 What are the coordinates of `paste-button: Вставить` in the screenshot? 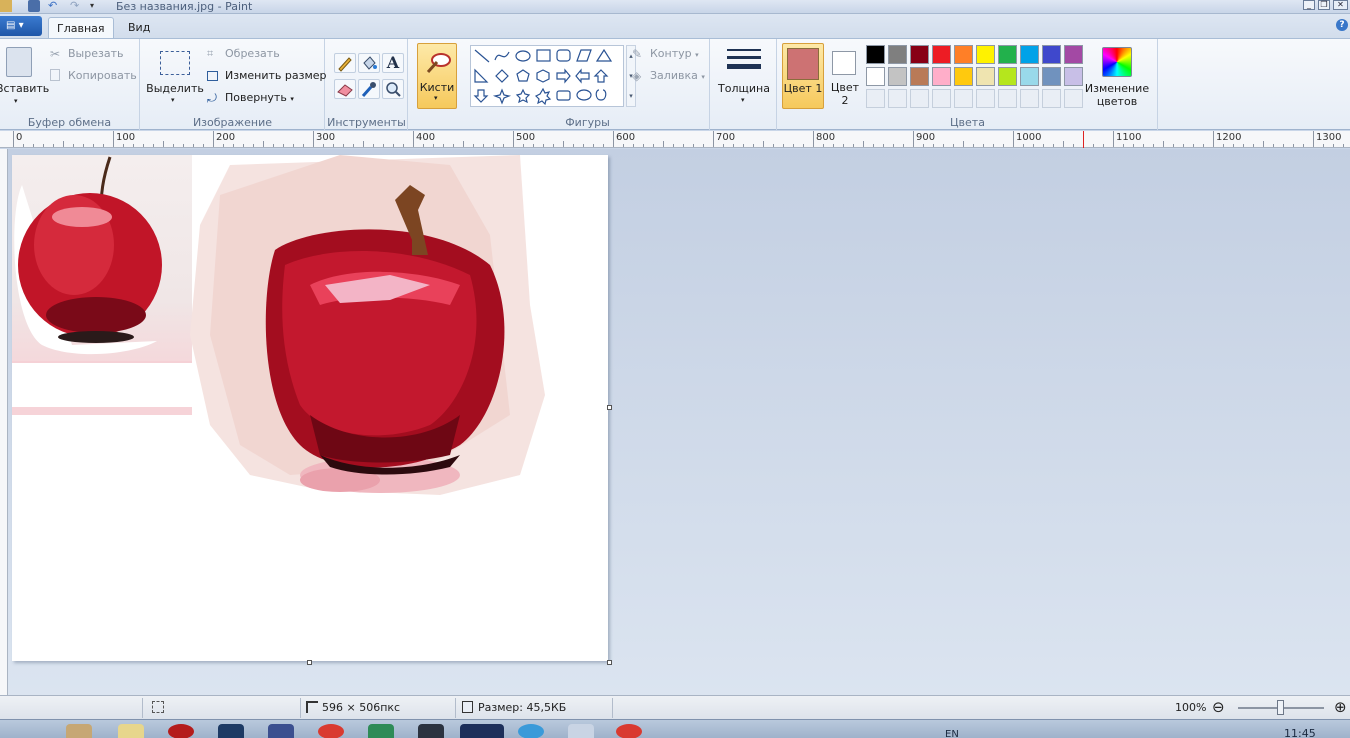 It's located at (24, 88).